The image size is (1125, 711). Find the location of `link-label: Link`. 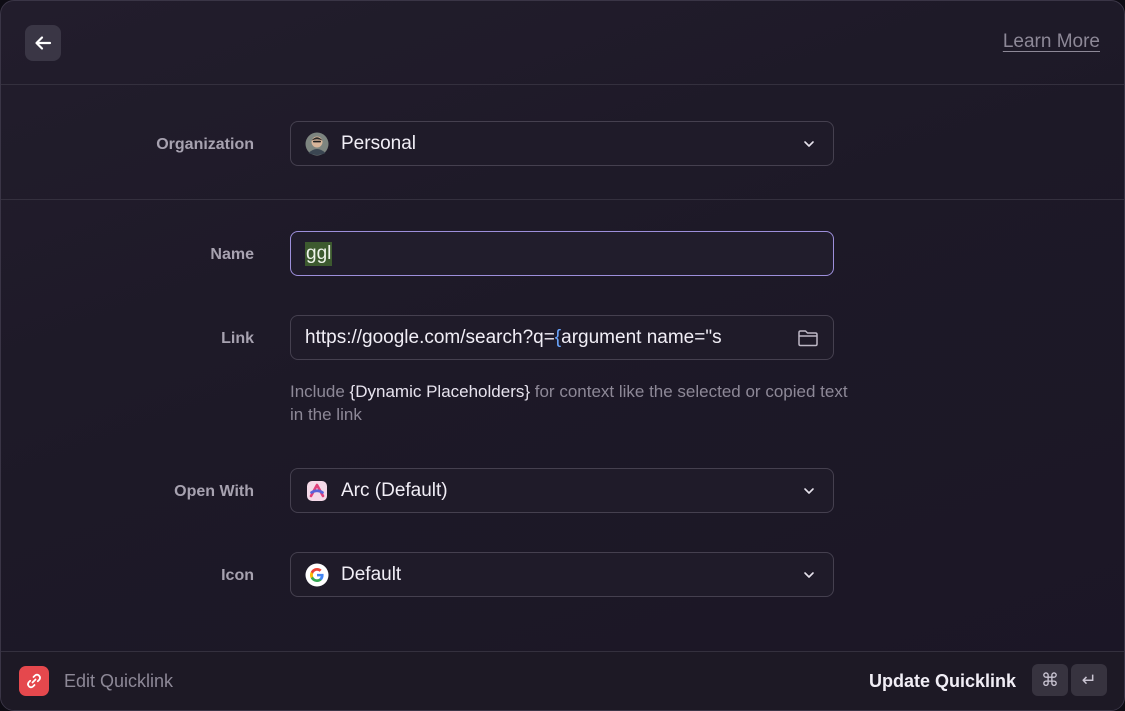

link-label: Link is located at coordinates (237, 338).